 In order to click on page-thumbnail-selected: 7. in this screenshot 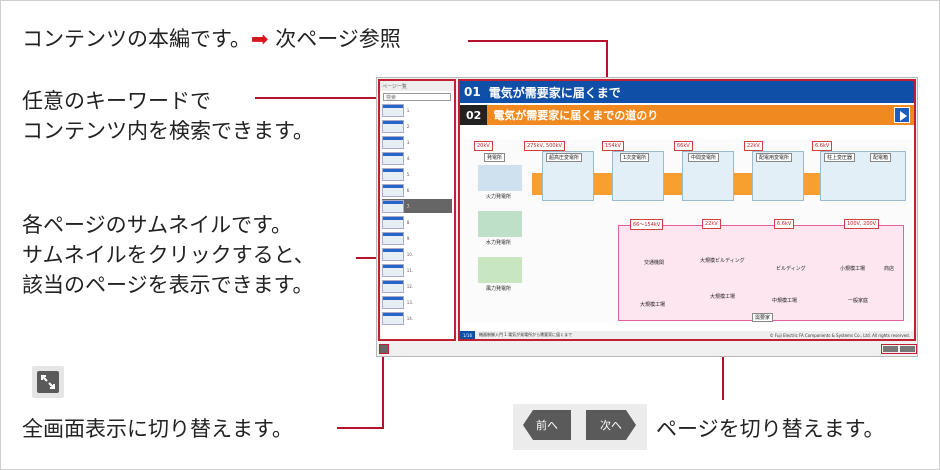, I will do `click(417, 206)`.